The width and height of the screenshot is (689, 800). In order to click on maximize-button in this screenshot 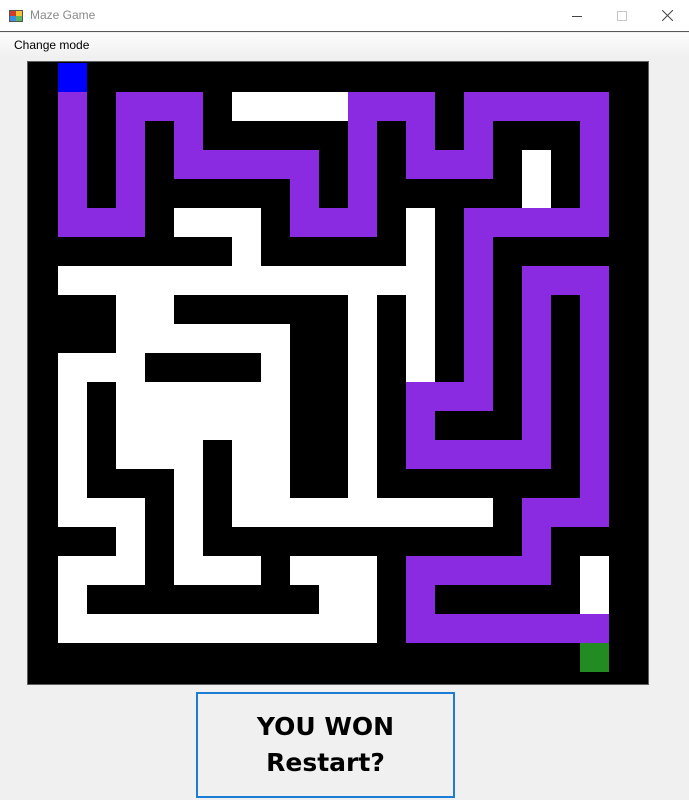, I will do `click(622, 15)`.